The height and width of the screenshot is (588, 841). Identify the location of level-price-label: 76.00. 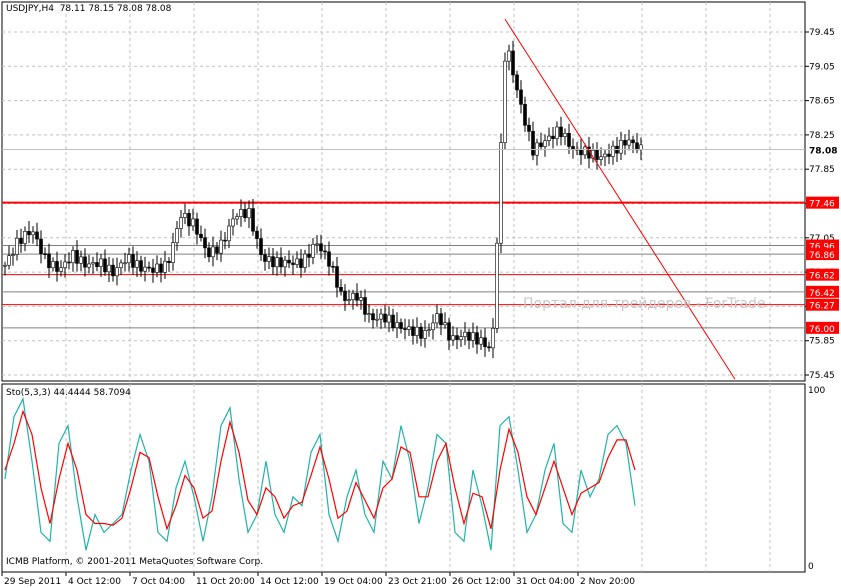
(822, 330).